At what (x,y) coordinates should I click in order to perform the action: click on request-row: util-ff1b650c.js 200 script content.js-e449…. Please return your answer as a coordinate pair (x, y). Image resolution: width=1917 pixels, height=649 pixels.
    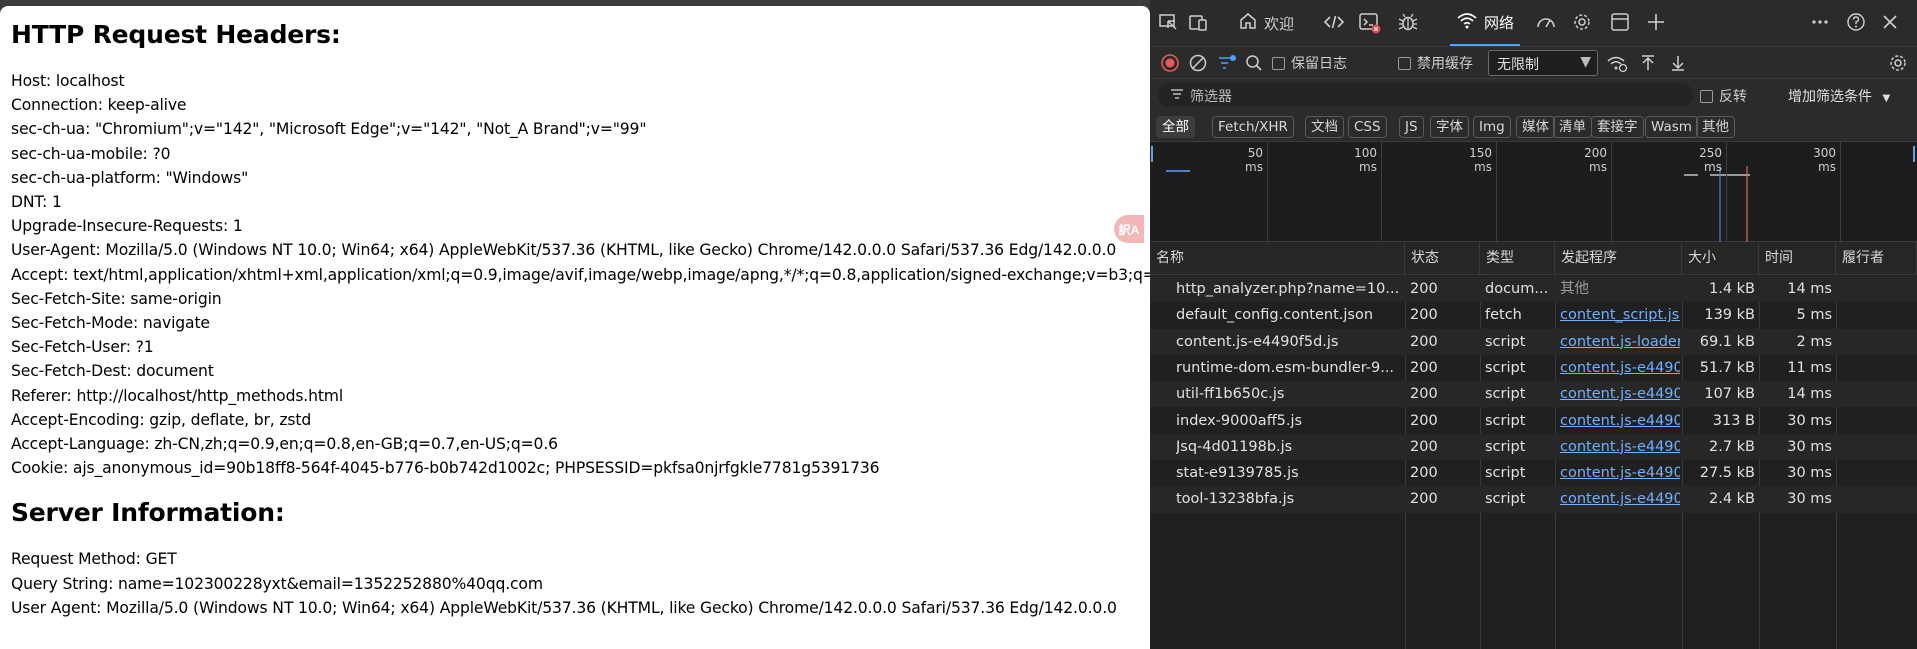
    Looking at the image, I should click on (1533, 394).